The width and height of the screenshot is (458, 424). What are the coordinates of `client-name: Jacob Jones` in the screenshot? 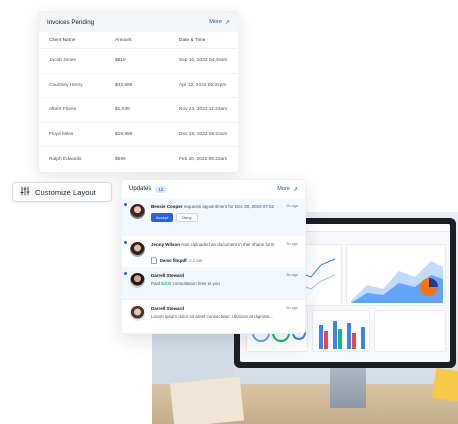 It's located at (62, 61).